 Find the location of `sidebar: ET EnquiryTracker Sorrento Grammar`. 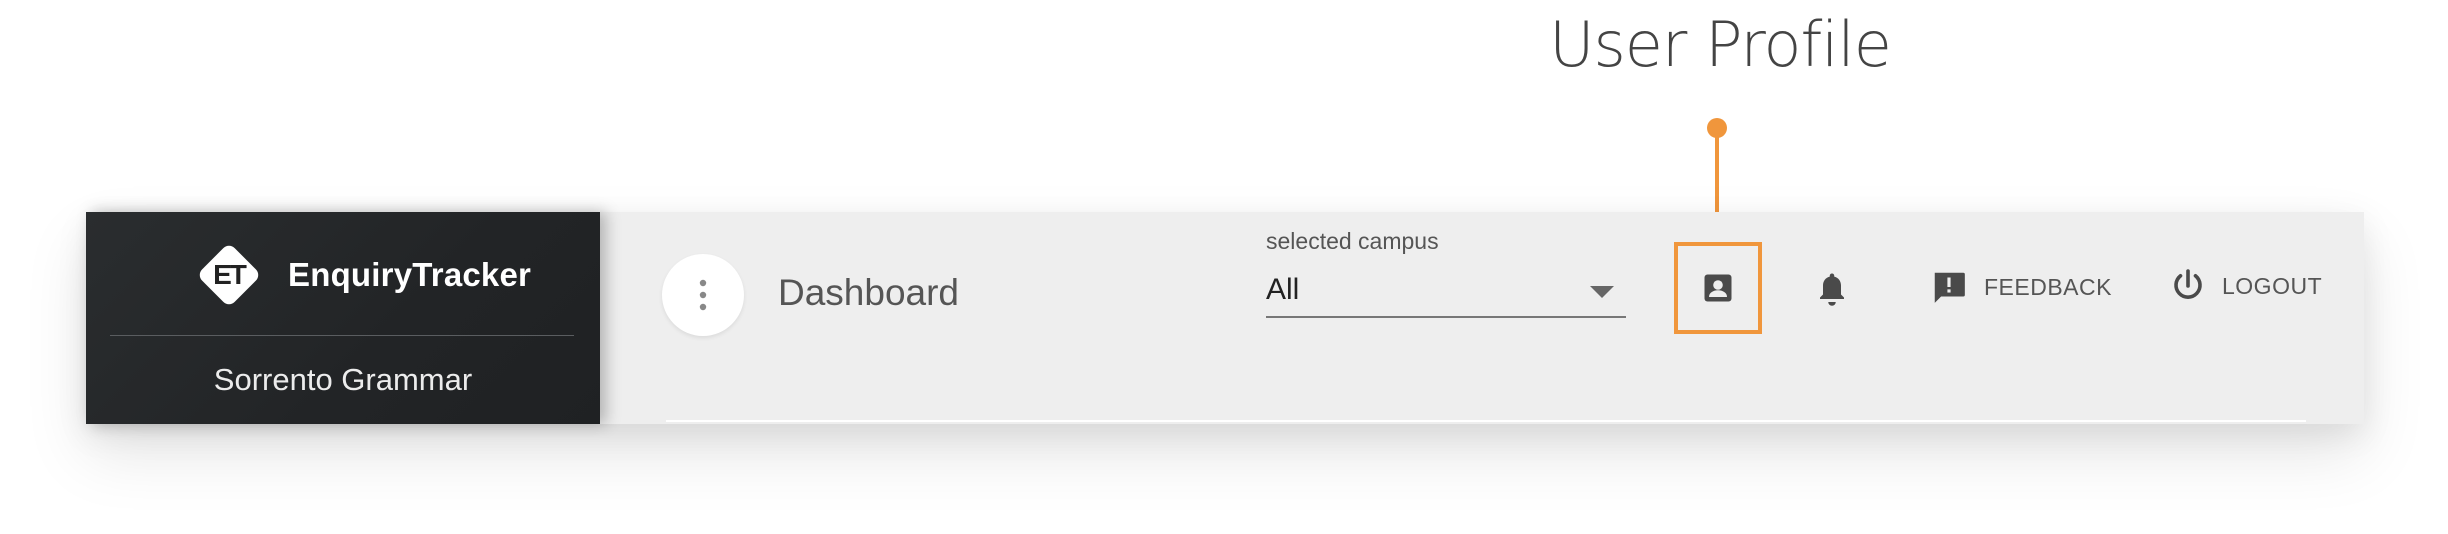

sidebar: ET EnquiryTracker Sorrento Grammar is located at coordinates (343, 318).